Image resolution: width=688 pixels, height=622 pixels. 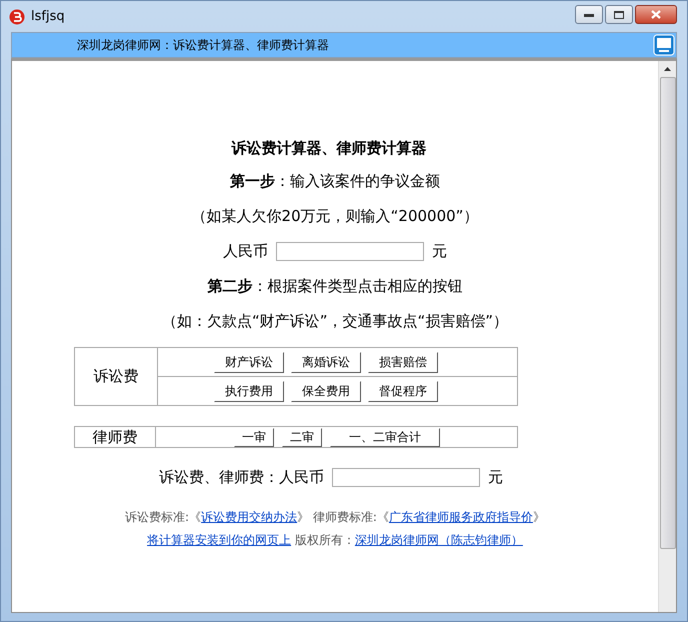 What do you see at coordinates (302, 437) in the screenshot?
I see `fee-button: 二审` at bounding box center [302, 437].